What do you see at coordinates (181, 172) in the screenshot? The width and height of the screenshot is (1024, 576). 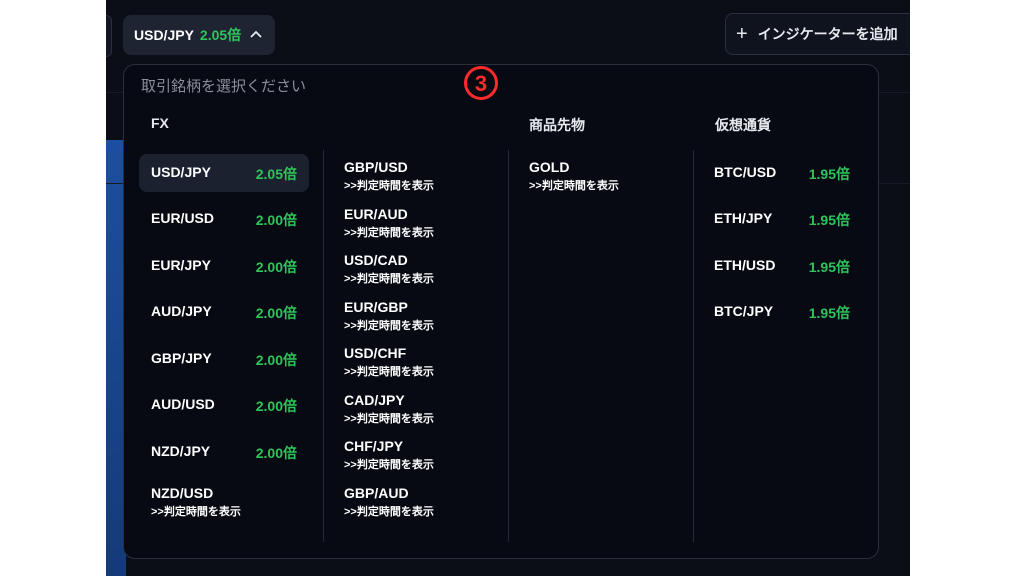 I see `symbol-name: USD/JPY` at bounding box center [181, 172].